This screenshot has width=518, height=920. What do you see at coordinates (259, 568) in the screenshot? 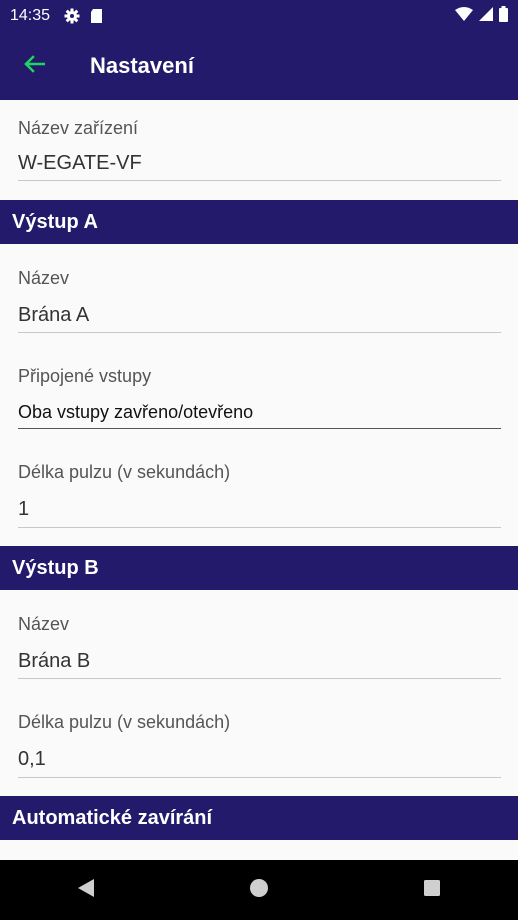
I see `section-output-b-header: Výstup B` at bounding box center [259, 568].